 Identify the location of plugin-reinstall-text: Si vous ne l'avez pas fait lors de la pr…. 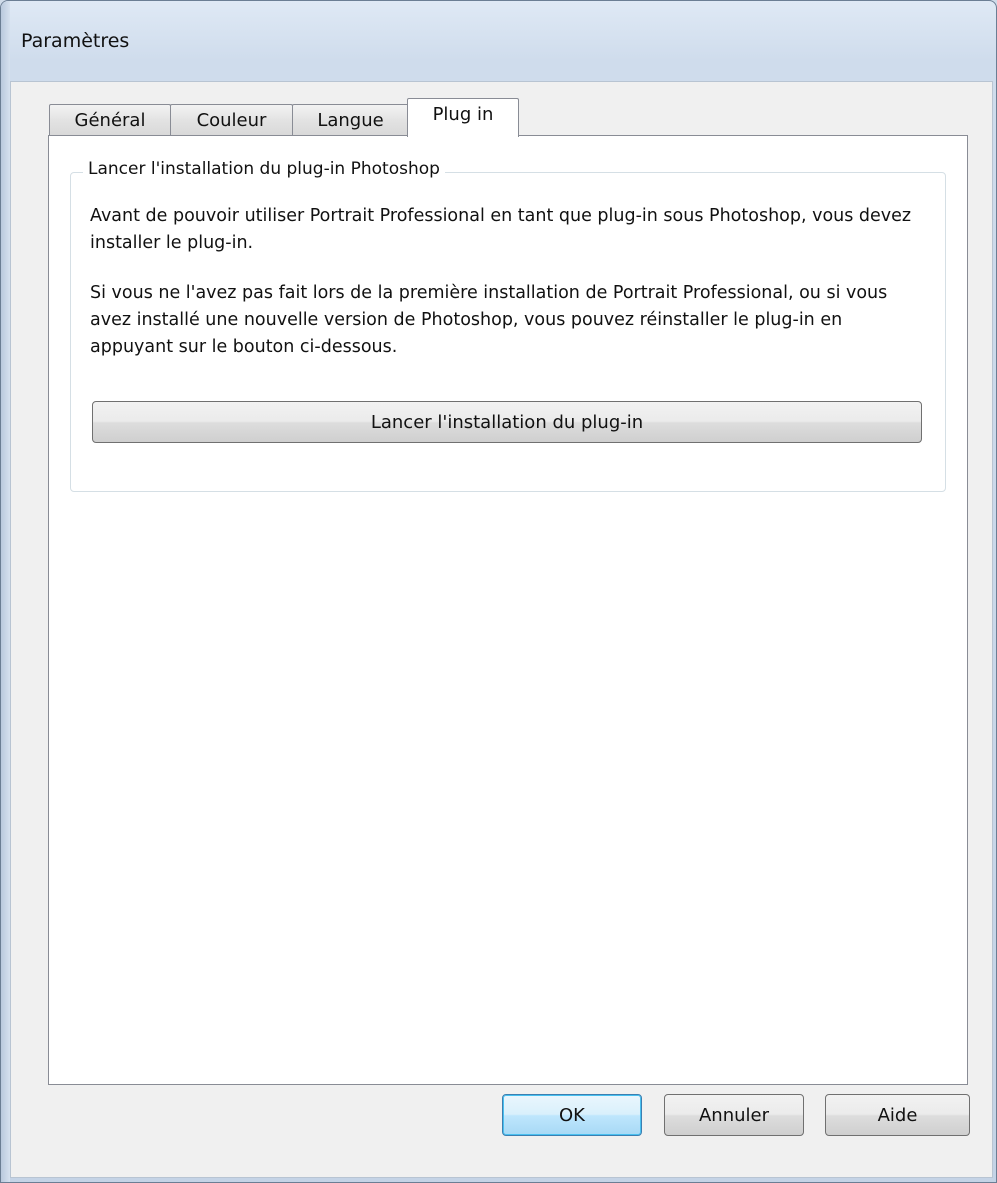
(489, 320).